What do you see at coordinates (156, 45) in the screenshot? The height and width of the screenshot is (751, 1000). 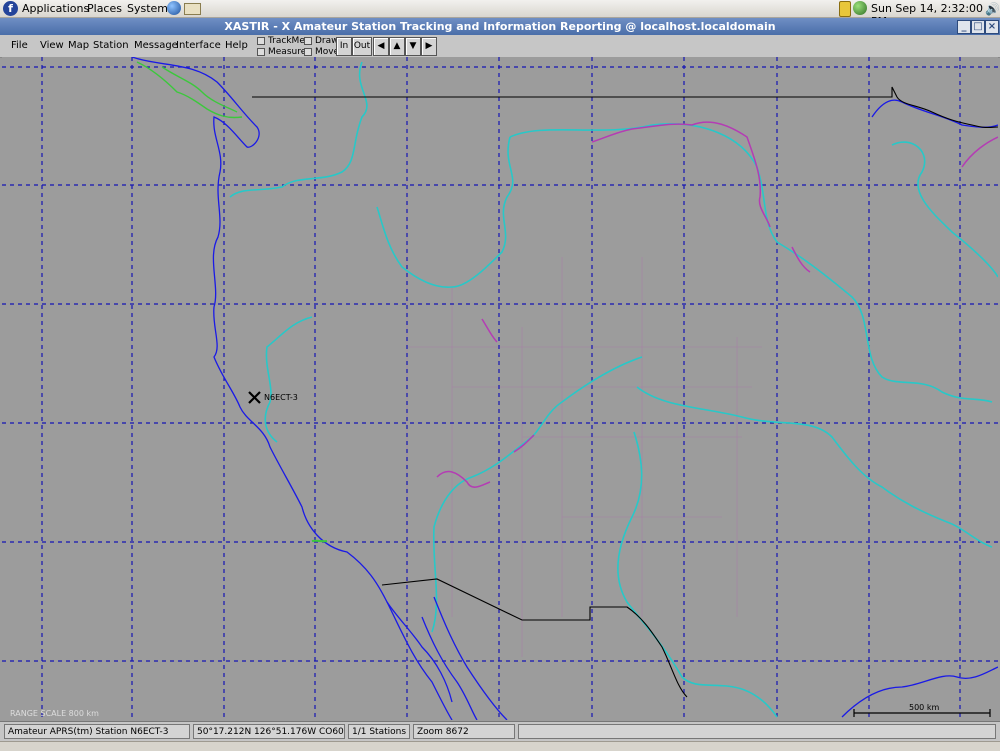 I see `menu-message: Message` at bounding box center [156, 45].